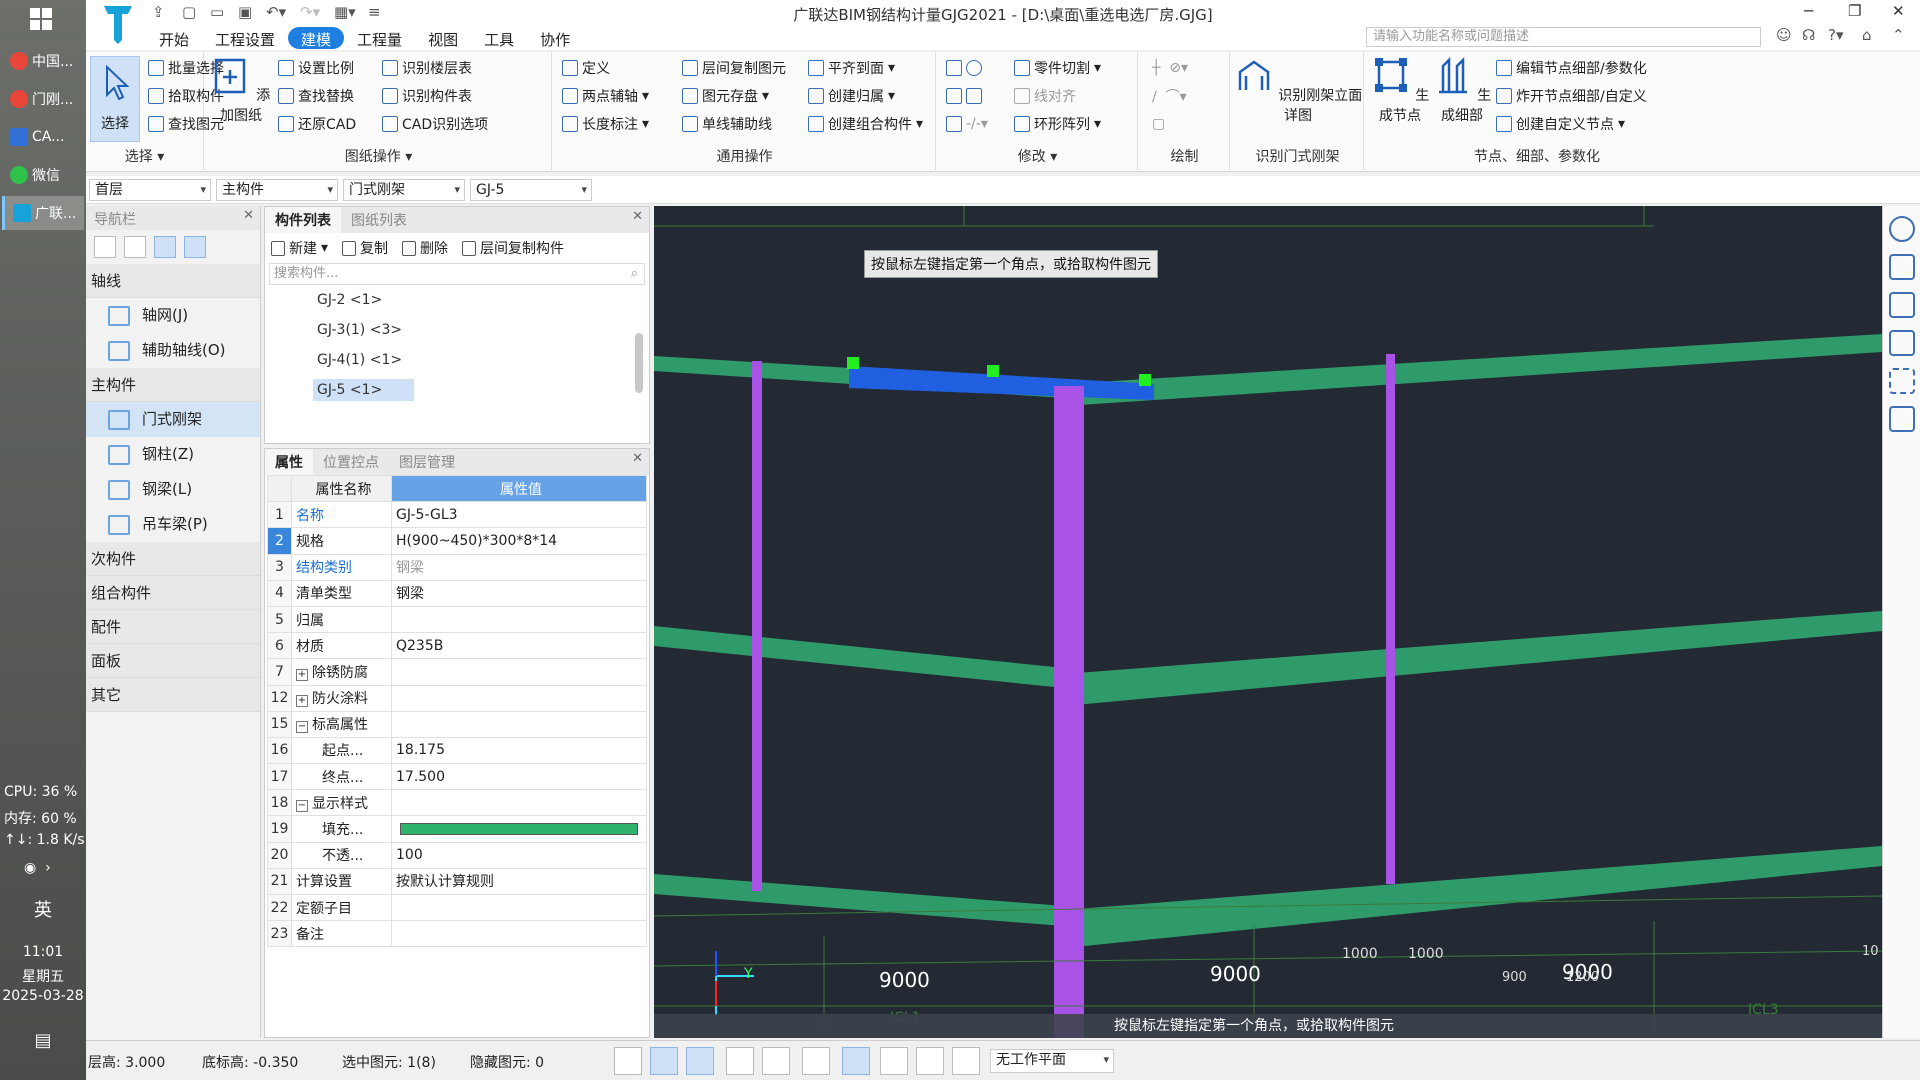  I want to click on component-list-close-icon: ✕, so click(637, 216).